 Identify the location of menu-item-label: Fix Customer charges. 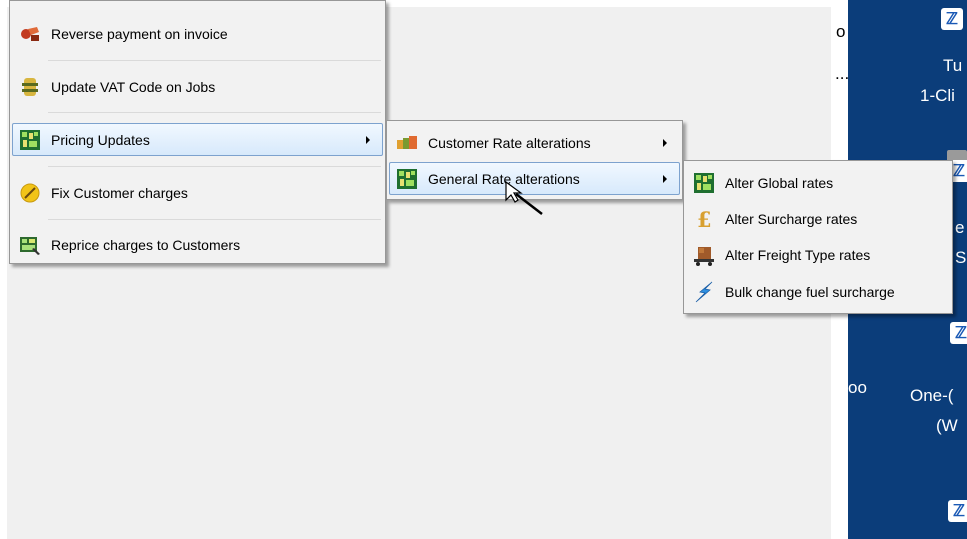
(119, 193).